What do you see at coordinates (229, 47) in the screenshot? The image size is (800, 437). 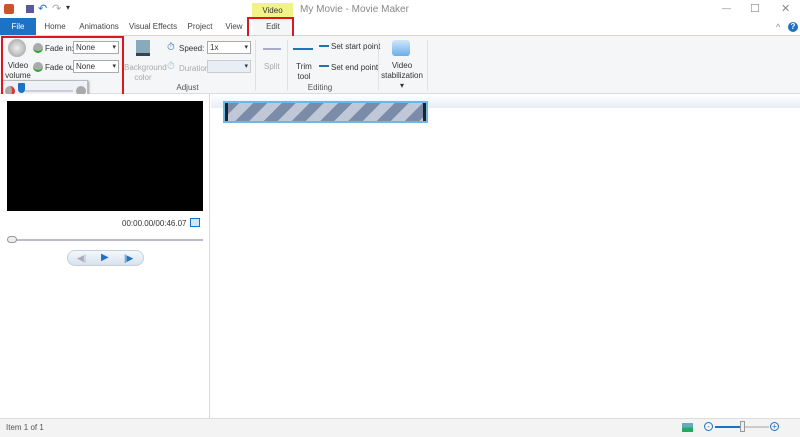 I see `speed-dropdown: 1x` at bounding box center [229, 47].